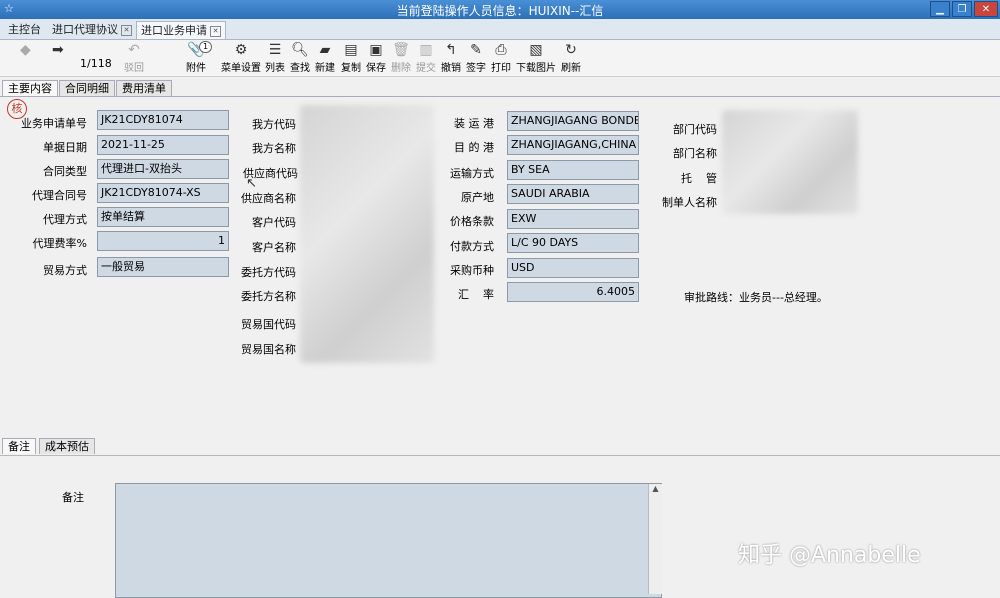 The image size is (1000, 598). Describe the element at coordinates (268, 324) in the screenshot. I see `label-trade-country-code: 贸易国代码` at that location.